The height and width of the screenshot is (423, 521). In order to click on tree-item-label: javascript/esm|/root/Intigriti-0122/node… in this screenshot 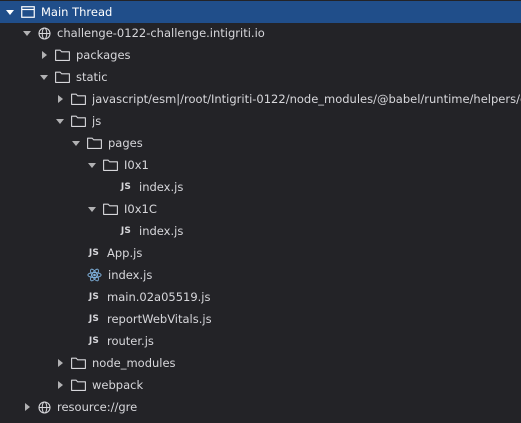, I will do `click(306, 99)`.